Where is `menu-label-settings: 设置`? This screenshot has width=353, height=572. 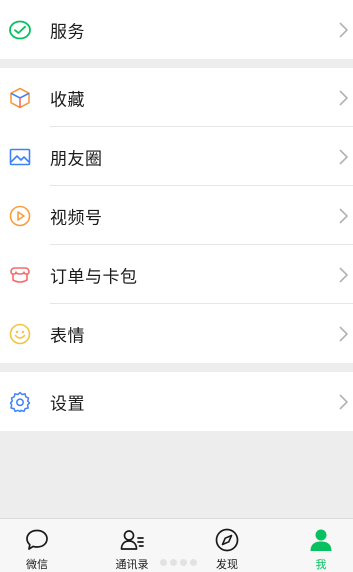
menu-label-settings: 设置 is located at coordinates (67, 404).